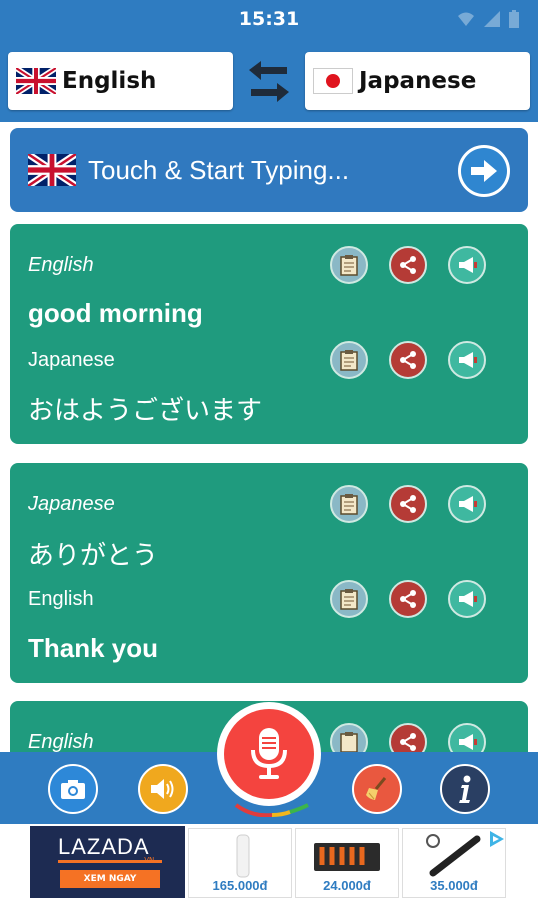 The width and height of the screenshot is (538, 900). What do you see at coordinates (73, 789) in the screenshot?
I see `camera-icon` at bounding box center [73, 789].